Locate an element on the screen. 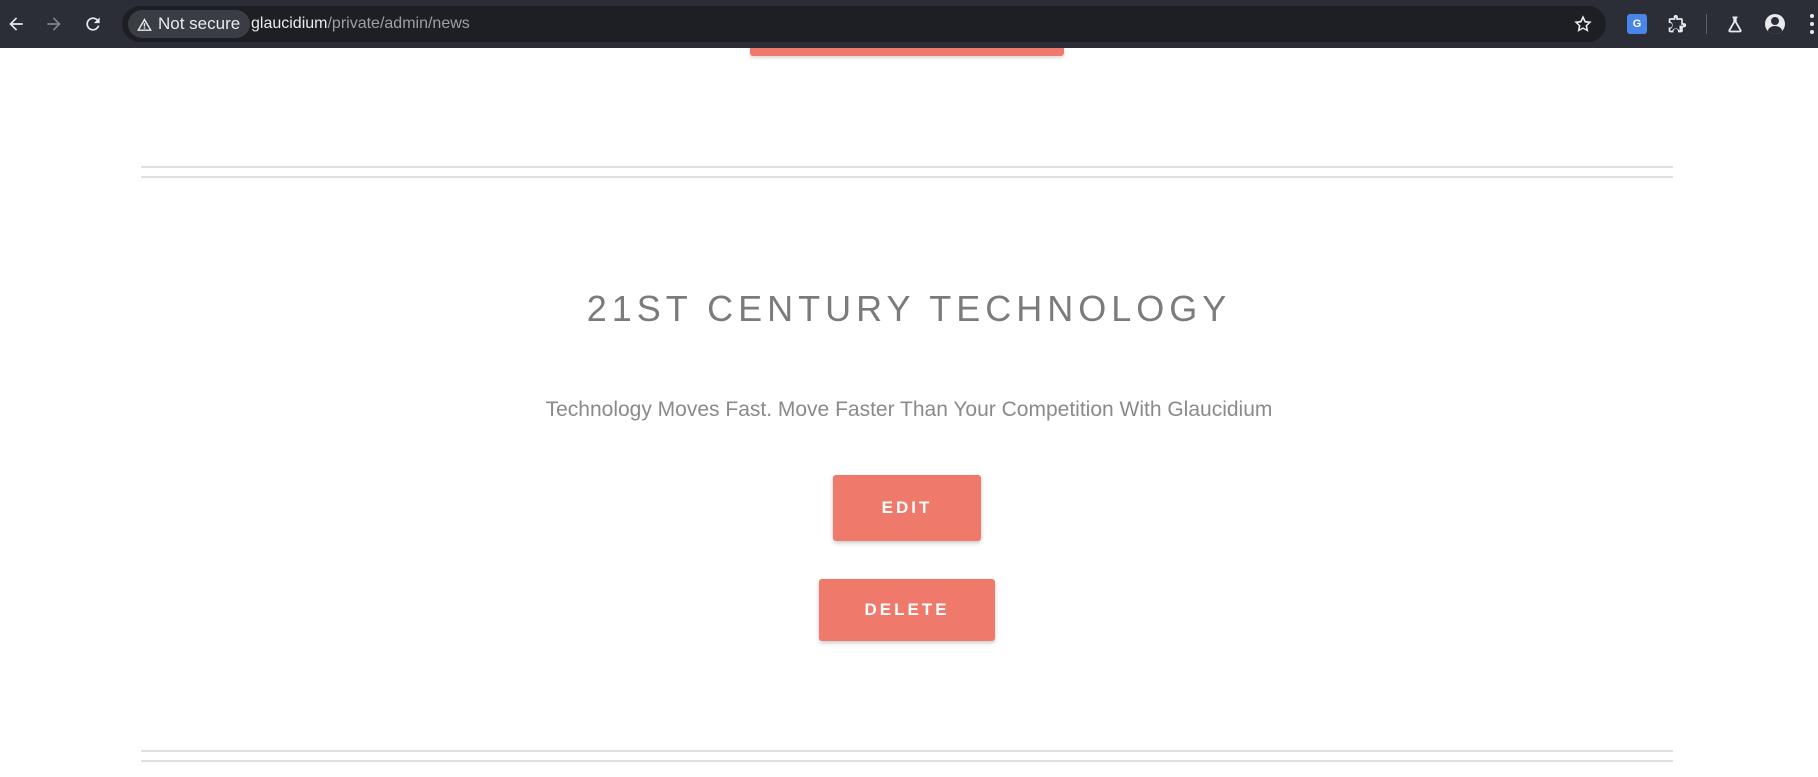 This screenshot has width=1818, height=777. reload-button is located at coordinates (93, 24).